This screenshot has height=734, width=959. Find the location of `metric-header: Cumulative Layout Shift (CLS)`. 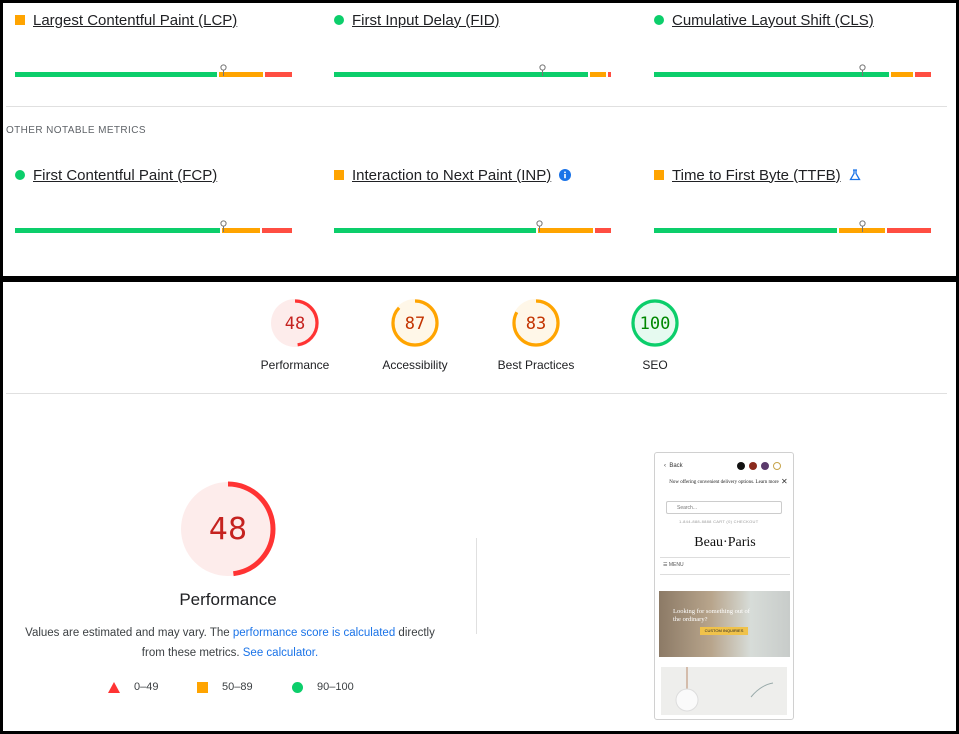

metric-header: Cumulative Layout Shift (CLS) is located at coordinates (794, 20).